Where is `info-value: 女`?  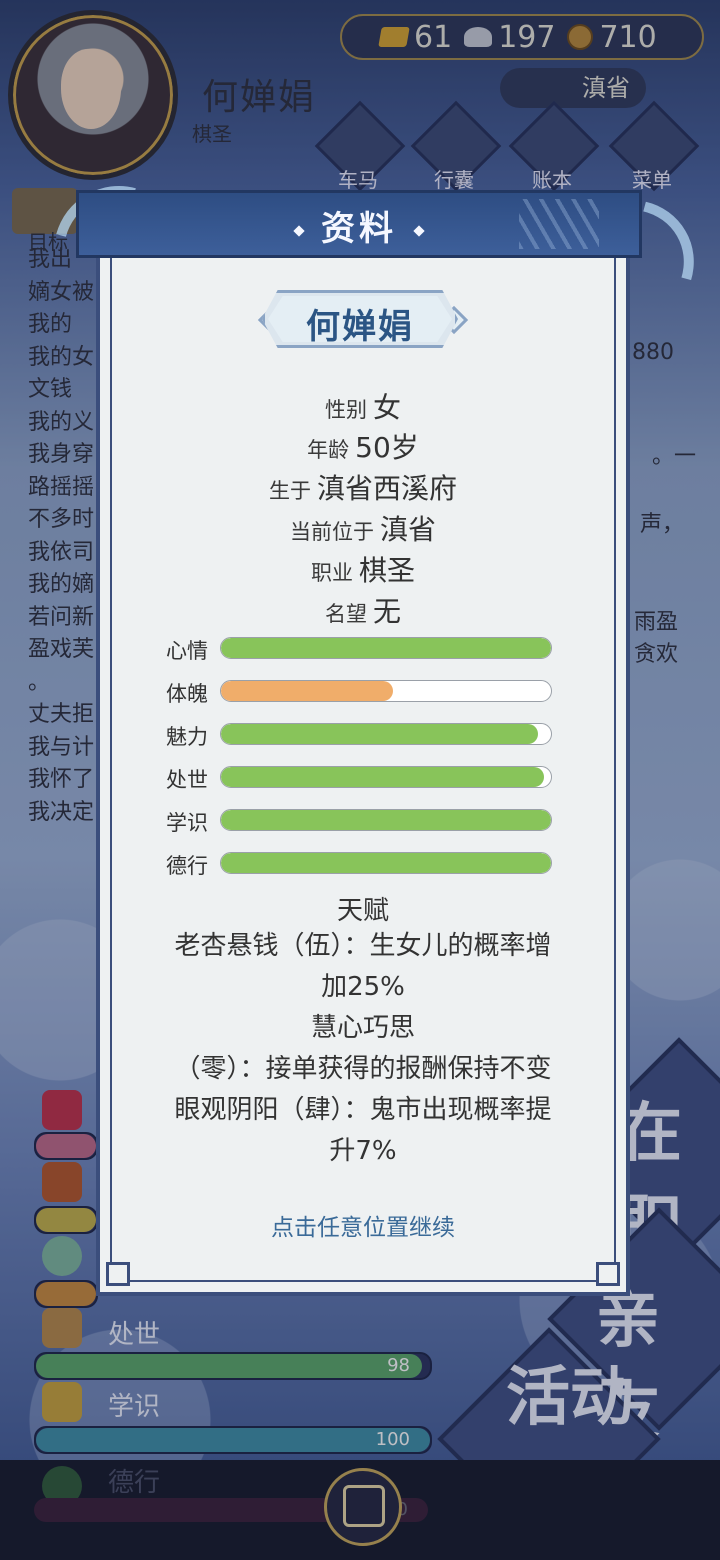
info-value: 女 is located at coordinates (386, 407).